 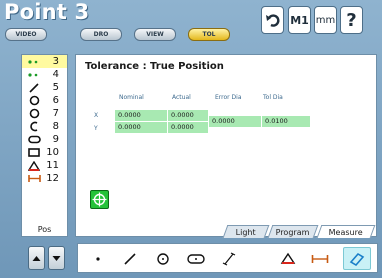 I want to click on feature-item-4: 4, so click(x=44, y=74).